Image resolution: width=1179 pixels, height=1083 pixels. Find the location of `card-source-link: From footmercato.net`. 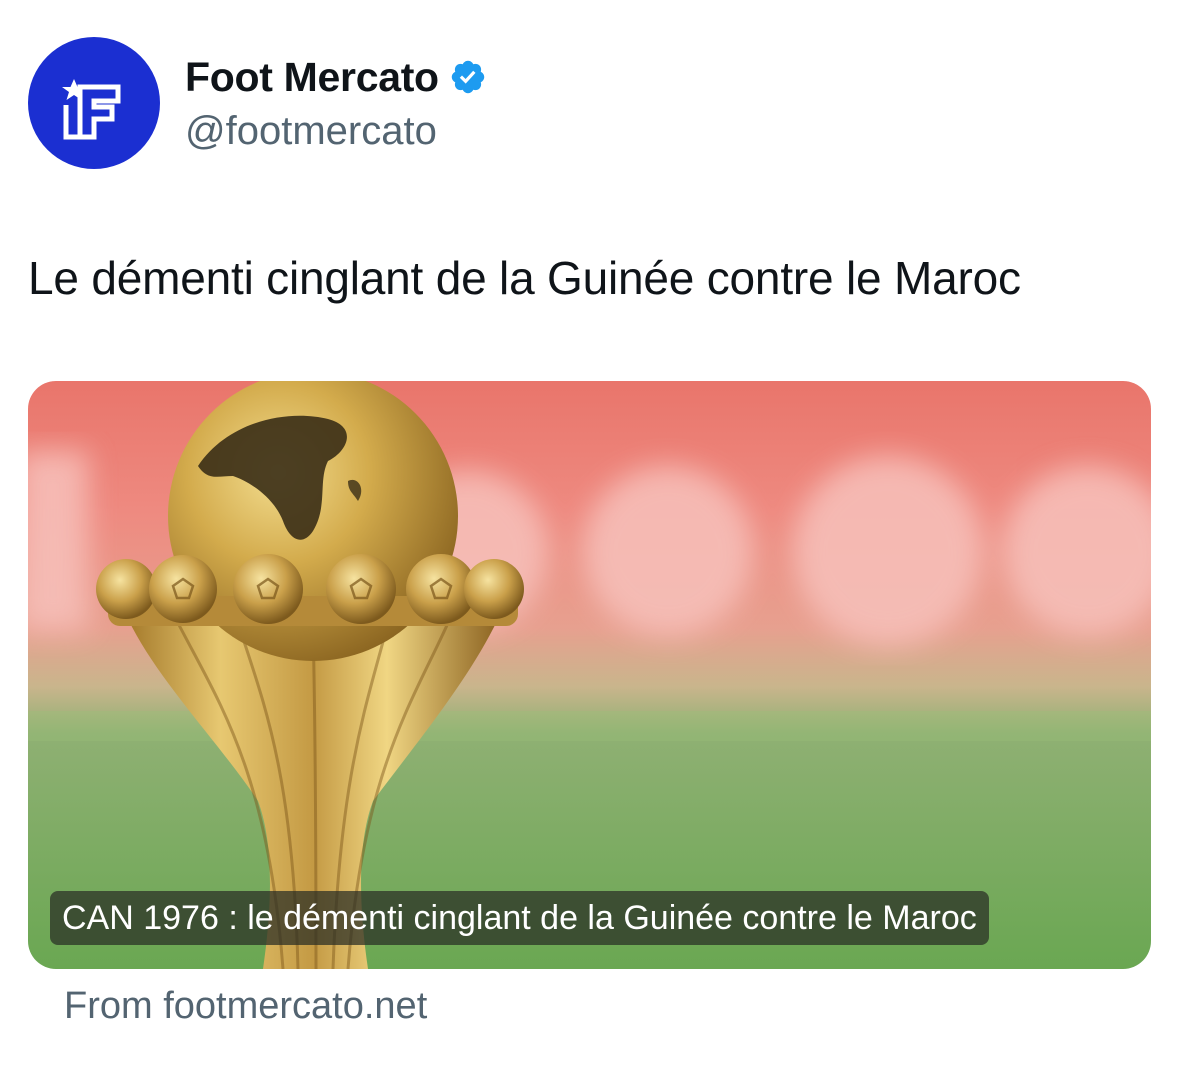

card-source-link: From footmercato.net is located at coordinates (245, 1006).